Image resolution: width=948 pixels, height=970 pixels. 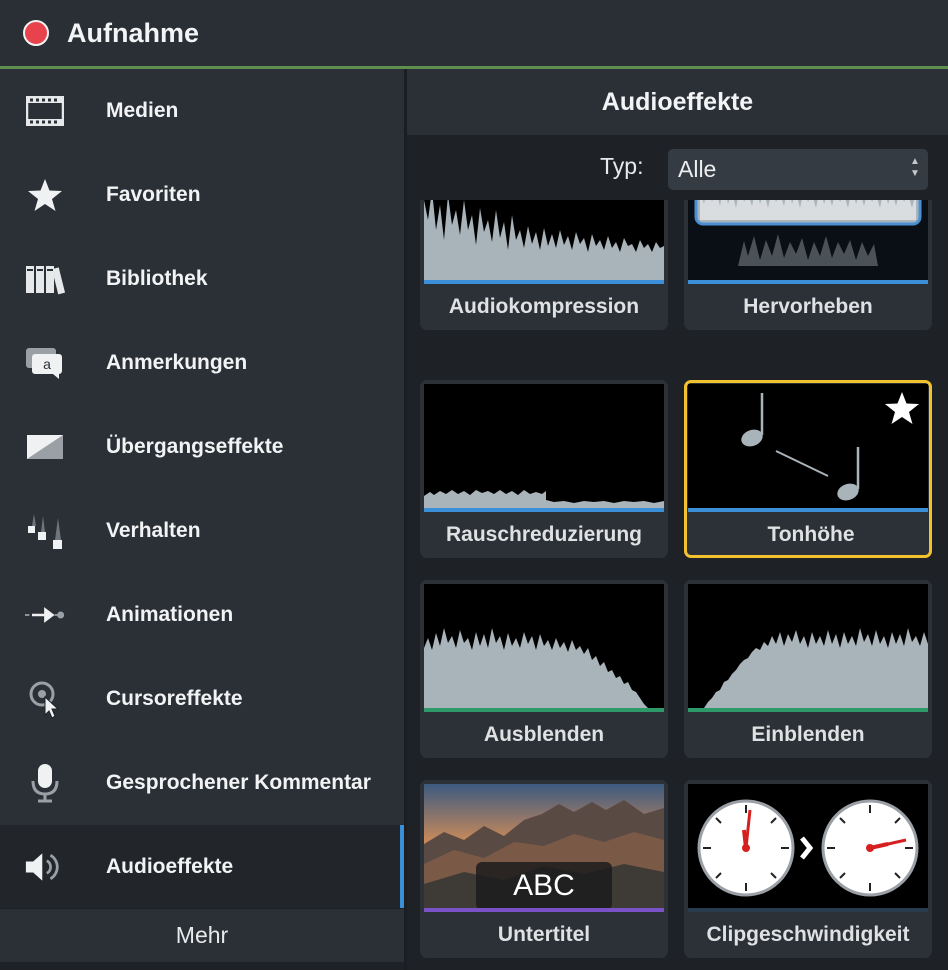 I want to click on sidebar-item-anmerkungen: a Anmerkungen, so click(x=202, y=363).